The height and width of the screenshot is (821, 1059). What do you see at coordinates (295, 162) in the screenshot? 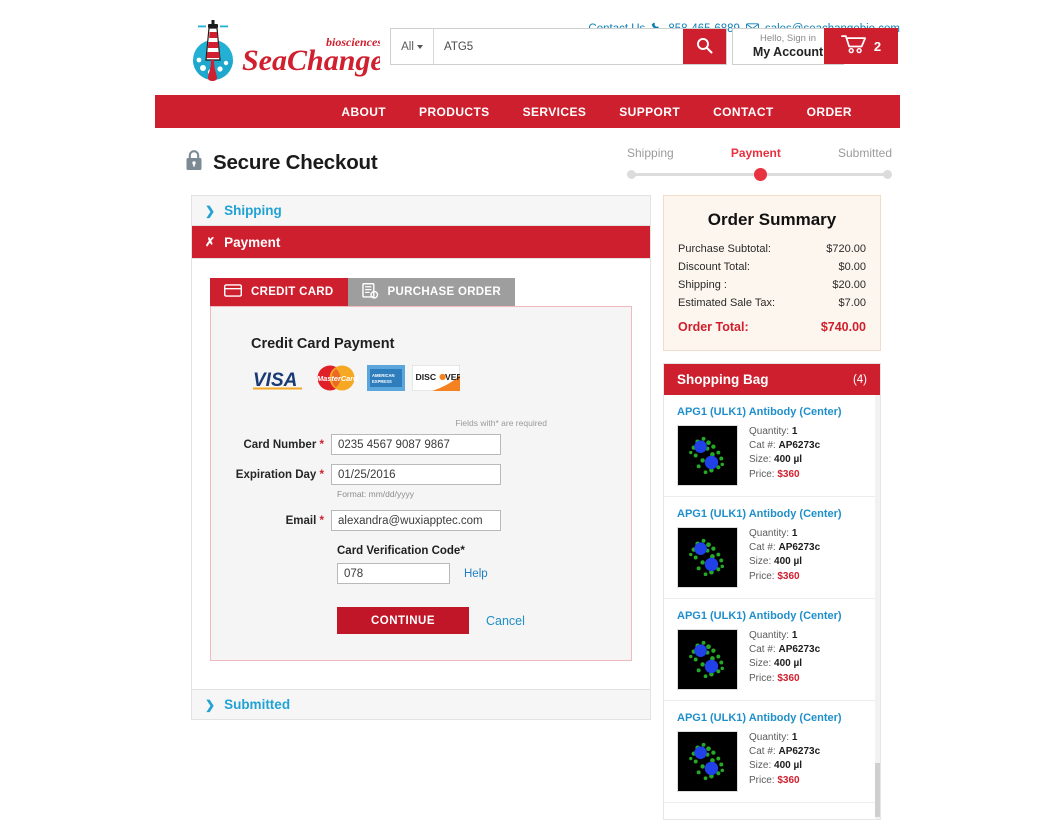
I see `page-title-text: Secure Checkout` at bounding box center [295, 162].